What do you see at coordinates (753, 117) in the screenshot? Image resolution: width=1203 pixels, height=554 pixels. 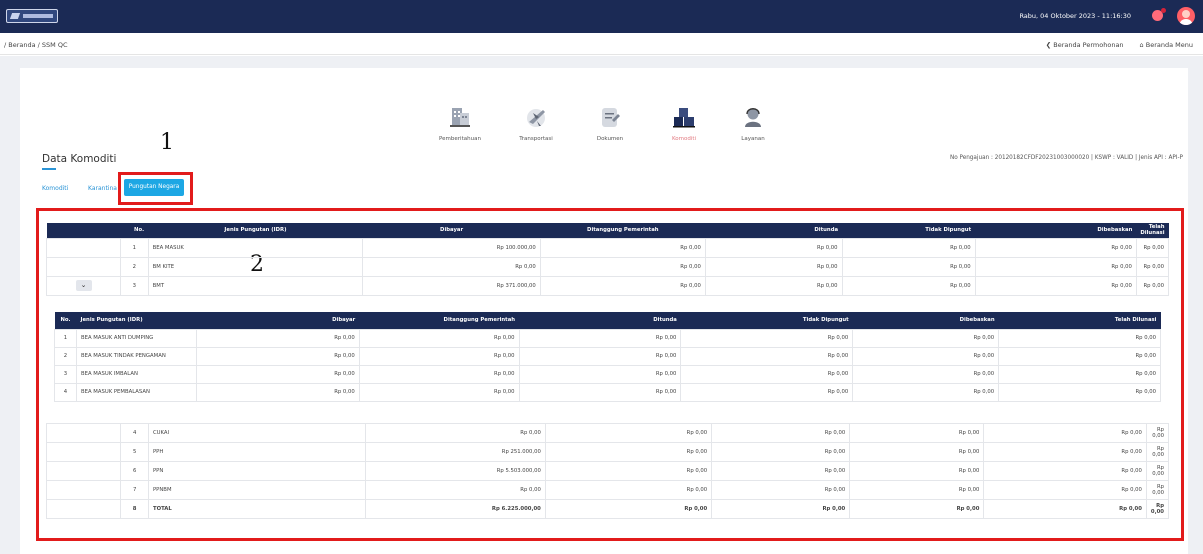 I see `support-agent-icon` at bounding box center [753, 117].